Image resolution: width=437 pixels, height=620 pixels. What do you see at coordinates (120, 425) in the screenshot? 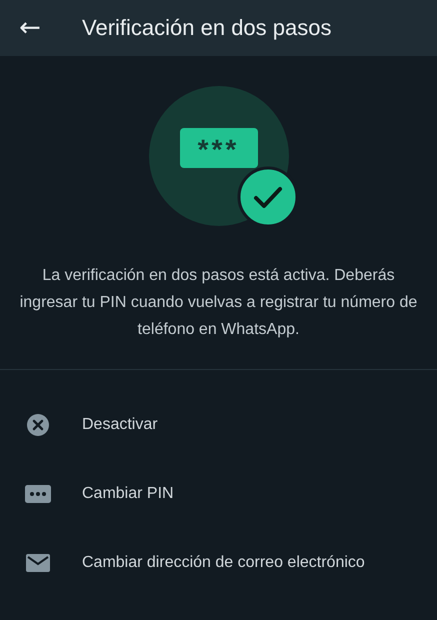
I see `option-label: Desactivar` at bounding box center [120, 425].